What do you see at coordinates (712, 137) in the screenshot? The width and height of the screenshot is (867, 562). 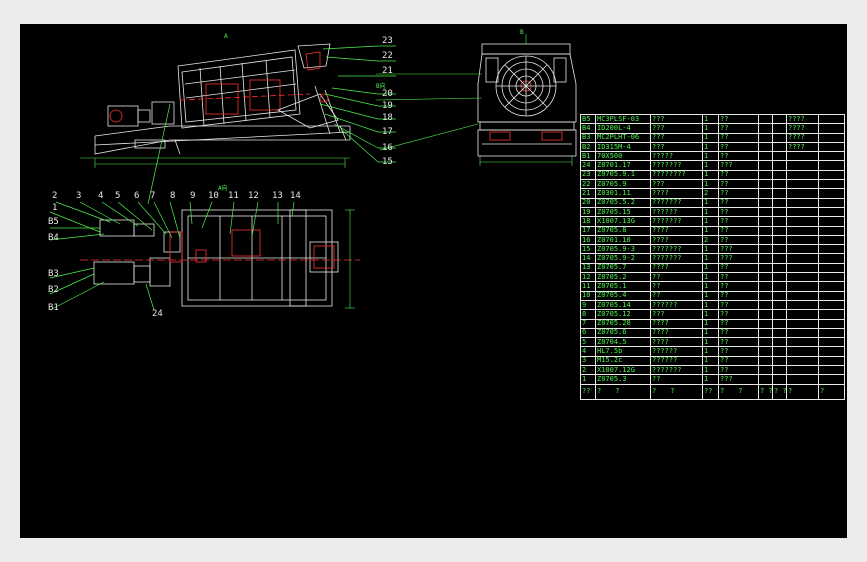 I see `table-row: B3 MC2PLHT-06??? 1??????` at bounding box center [712, 137].